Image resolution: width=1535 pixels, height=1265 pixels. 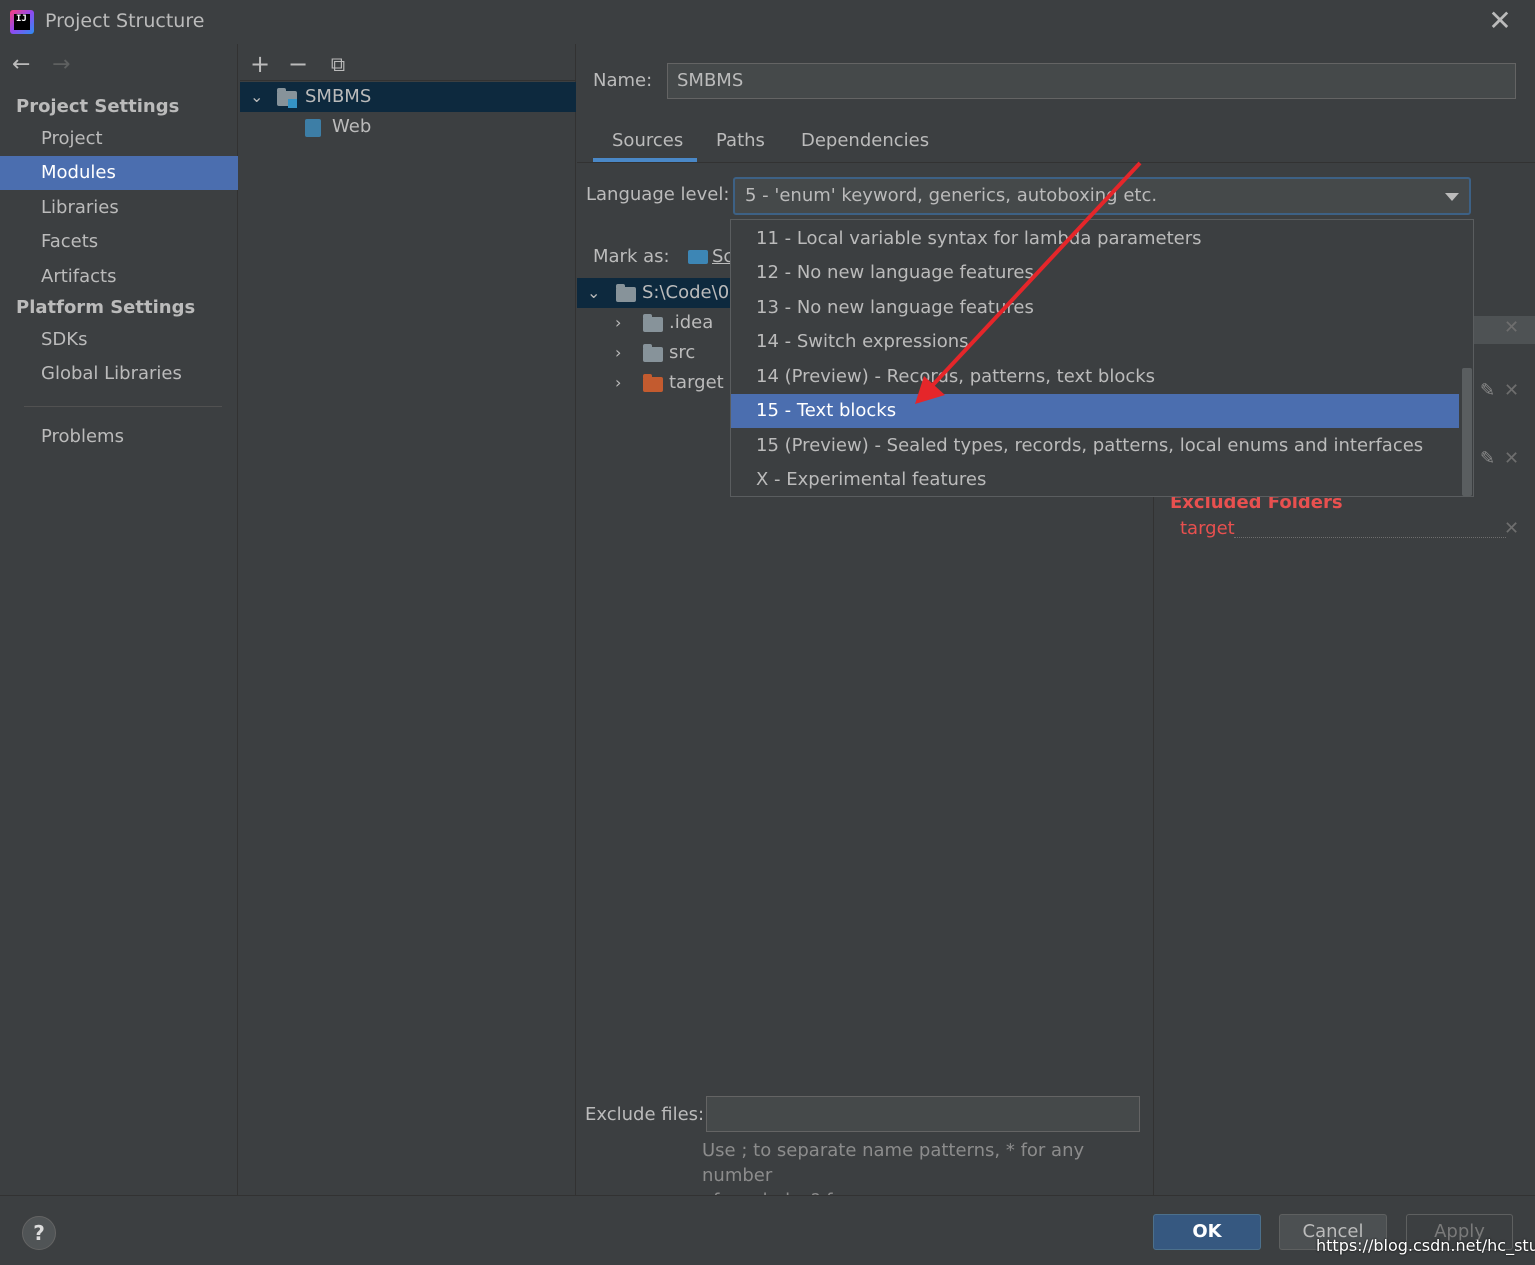 What do you see at coordinates (1035, 275) in the screenshot?
I see `arrow-shaft` at bounding box center [1035, 275].